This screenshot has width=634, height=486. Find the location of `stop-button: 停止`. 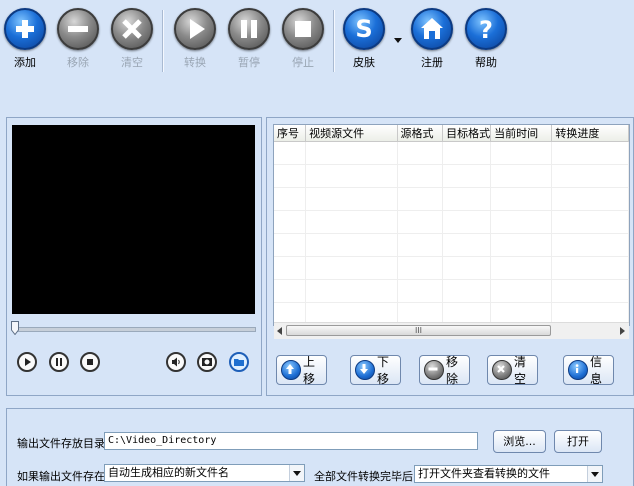

stop-button: 停止 is located at coordinates (303, 39).